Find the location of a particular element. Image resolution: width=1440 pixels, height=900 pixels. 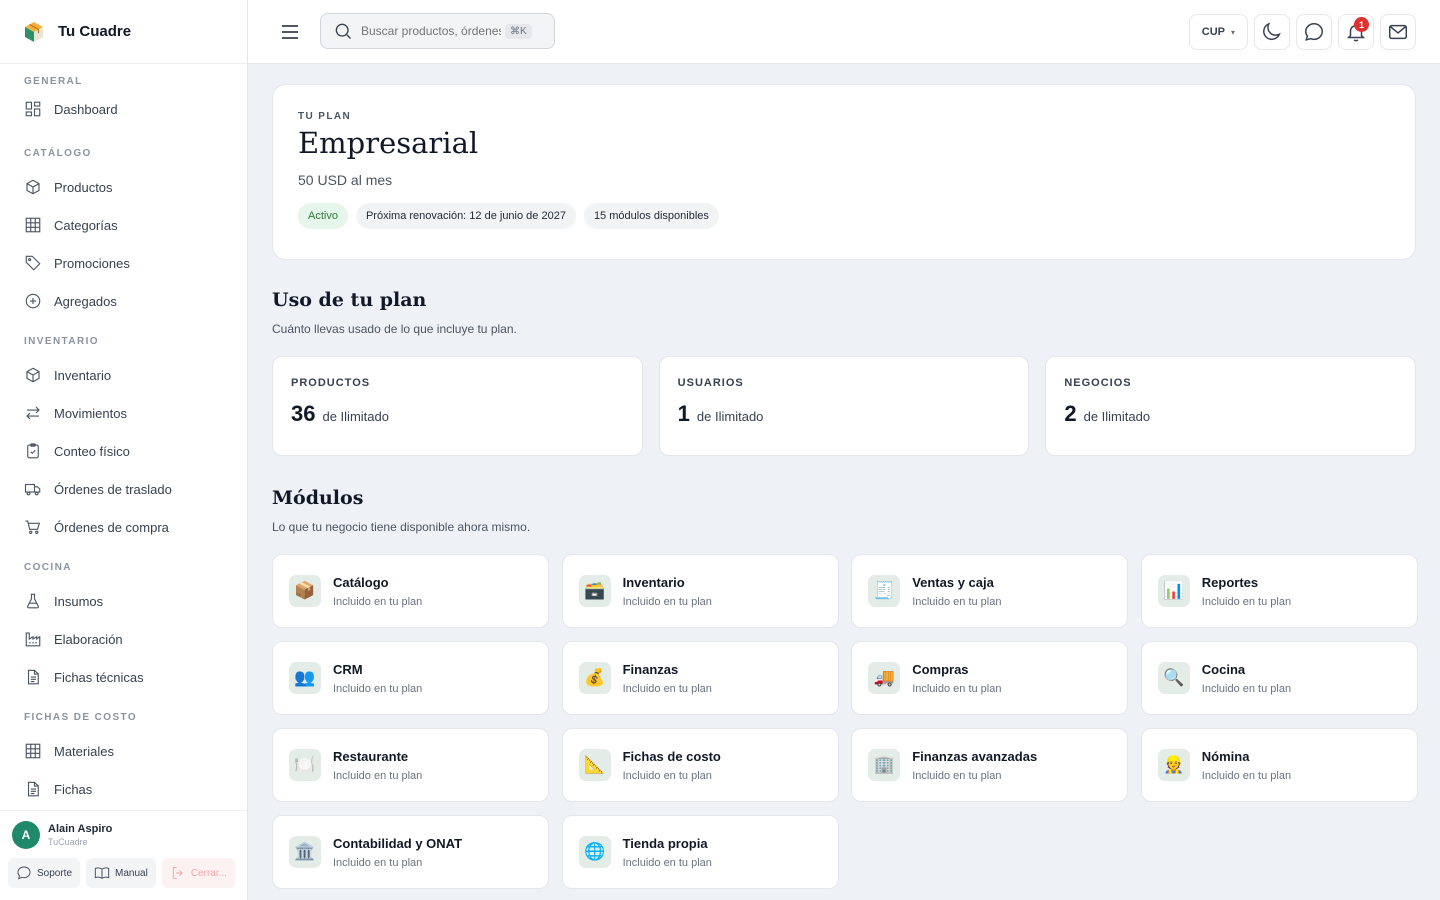

section-label-general: GENERAL is located at coordinates (53, 81).